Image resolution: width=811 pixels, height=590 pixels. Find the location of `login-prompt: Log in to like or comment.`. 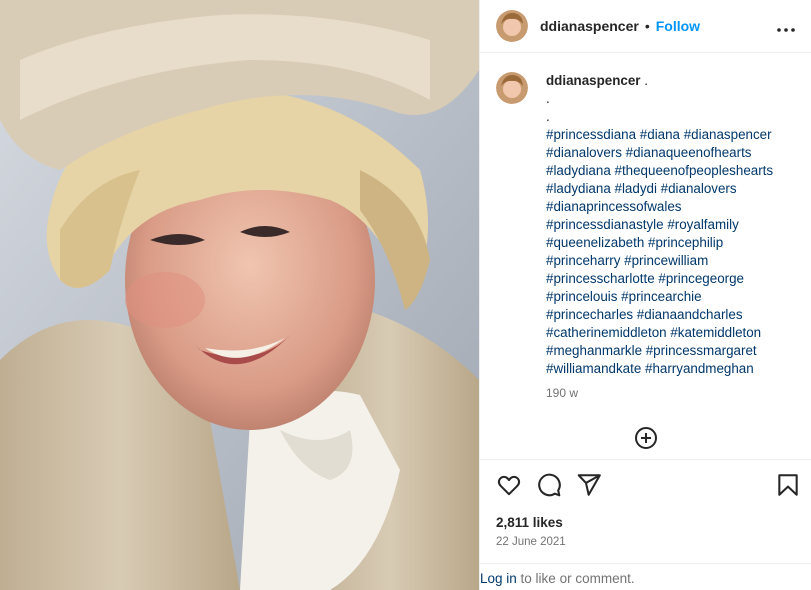

login-prompt: Log in to like or comment. is located at coordinates (557, 578).